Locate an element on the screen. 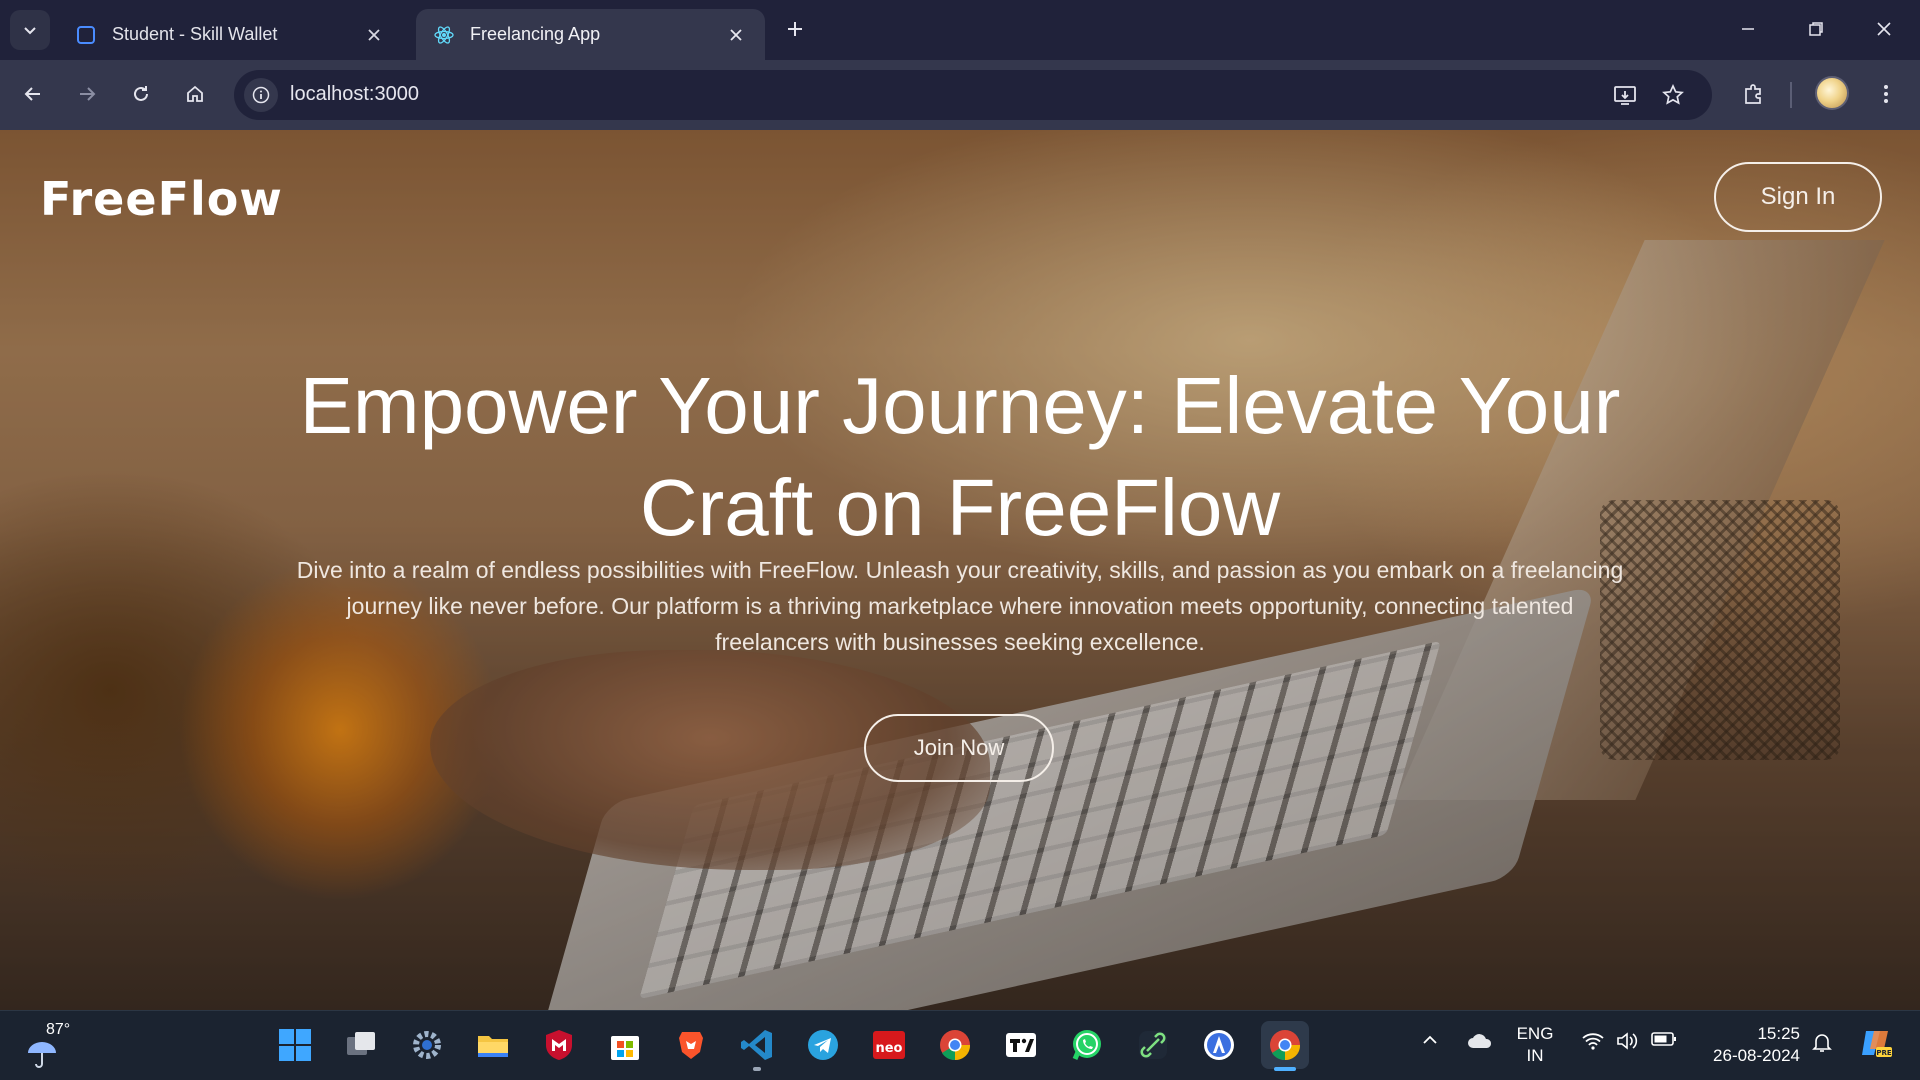 Image resolution: width=1920 pixels, height=1080 pixels. toolbar-divider is located at coordinates (1791, 95).